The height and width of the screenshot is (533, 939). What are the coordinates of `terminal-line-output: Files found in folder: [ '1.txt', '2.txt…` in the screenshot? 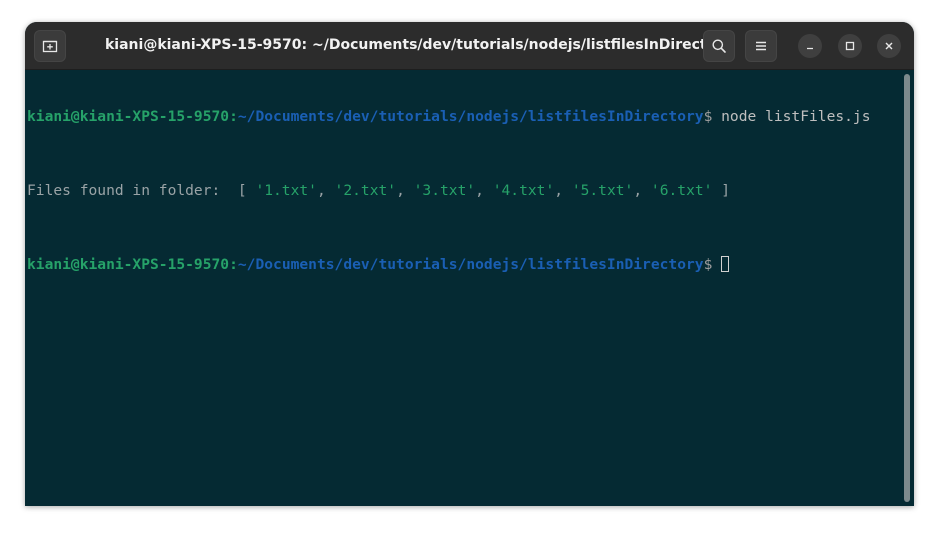 It's located at (379, 190).